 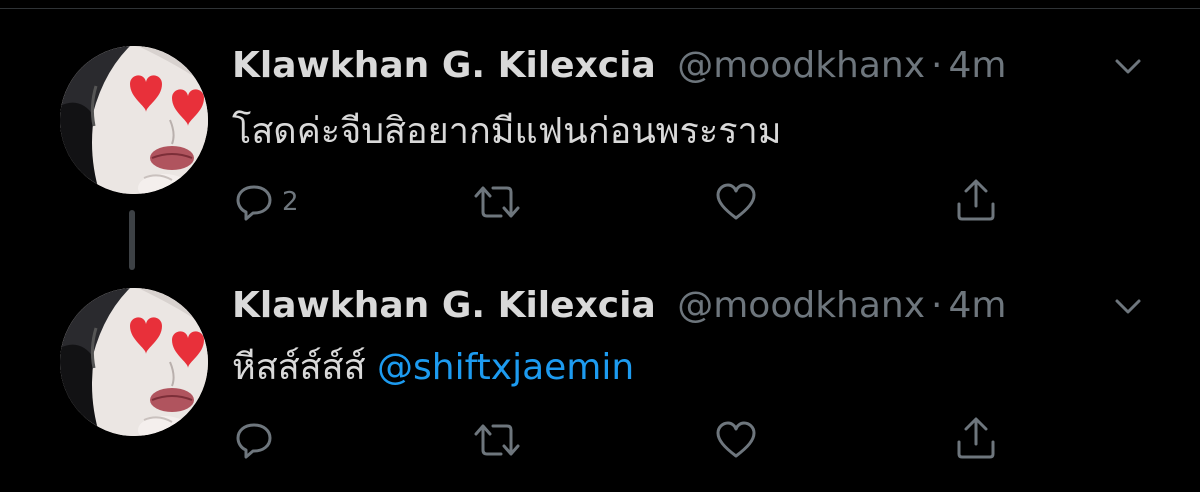 I want to click on top-divider, so click(x=600, y=8).